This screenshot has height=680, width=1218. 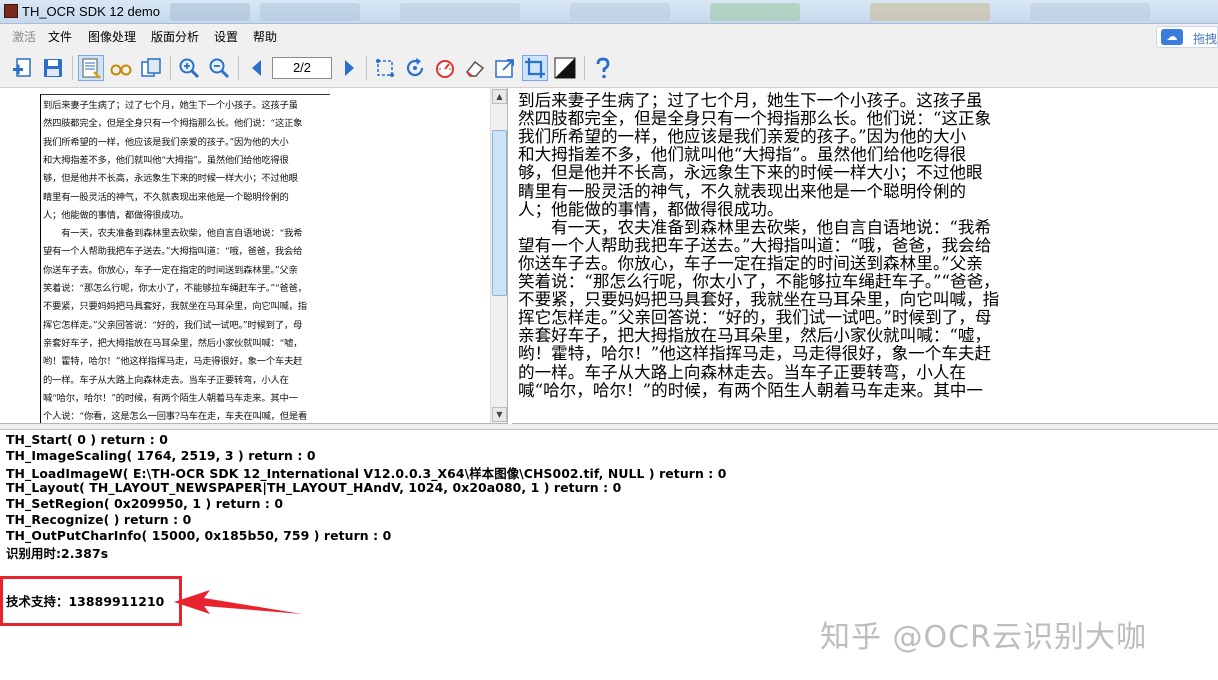 What do you see at coordinates (1205, 39) in the screenshot?
I see `share-label: 拖拽` at bounding box center [1205, 39].